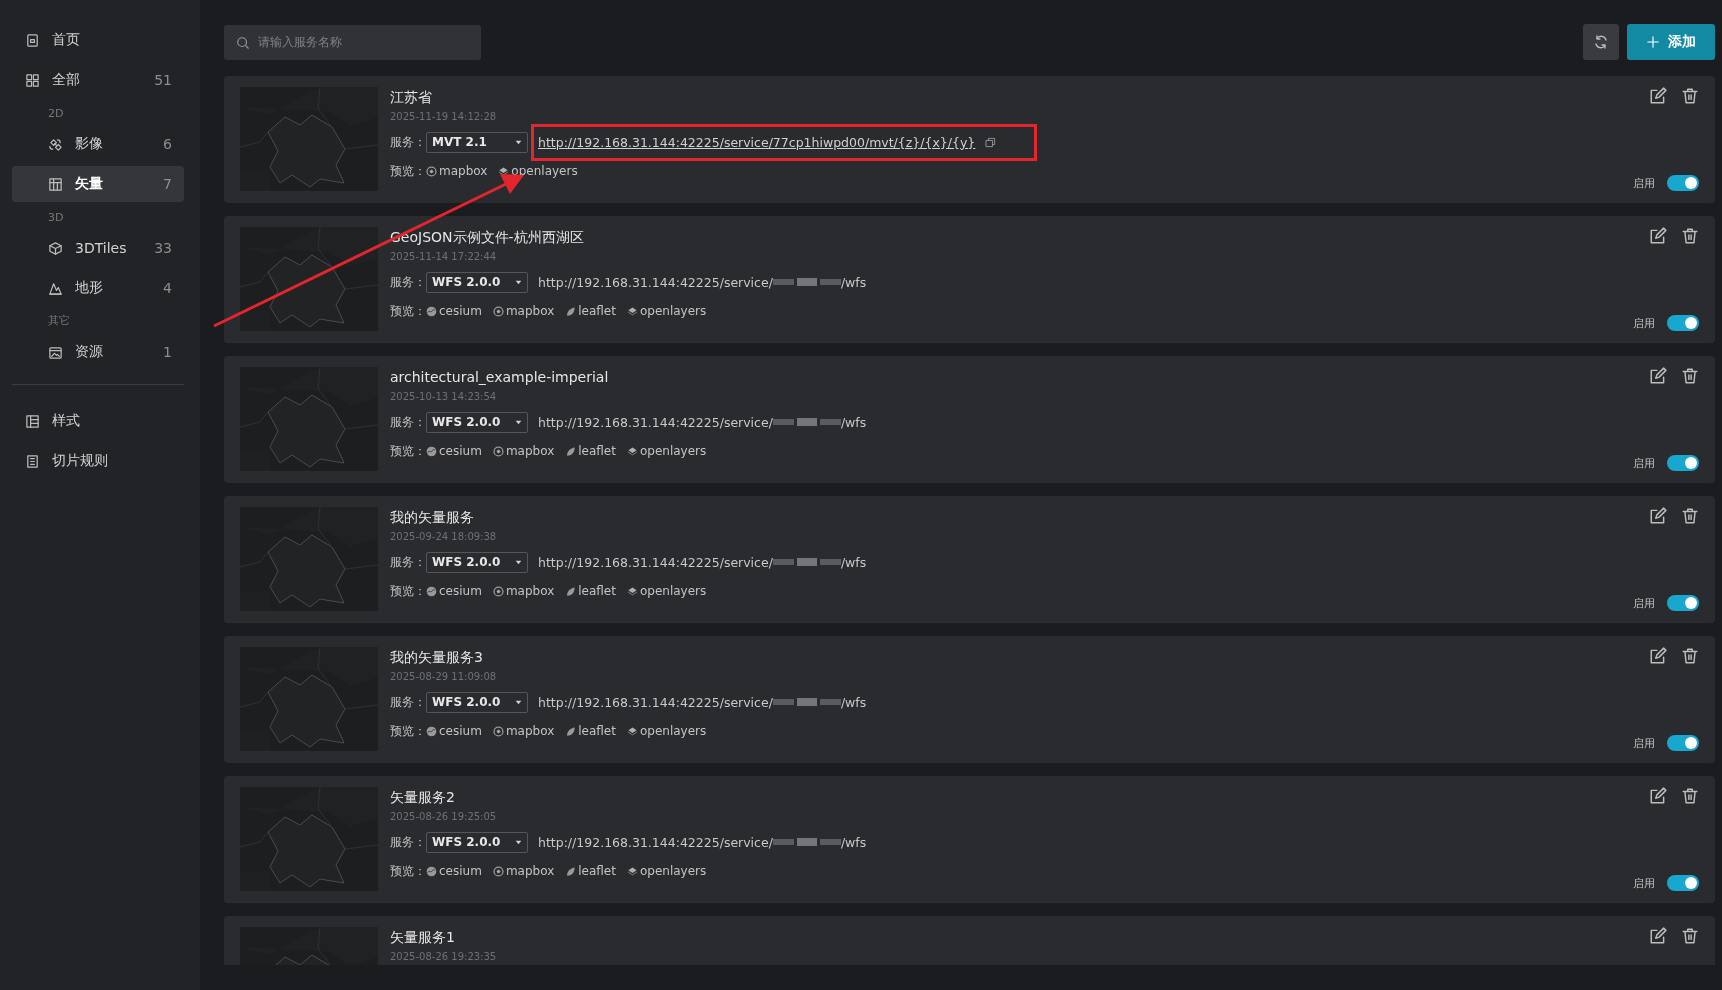 The width and height of the screenshot is (1722, 990). Describe the element at coordinates (98, 184) in the screenshot. I see `sidebar-item: 矢量 7` at that location.